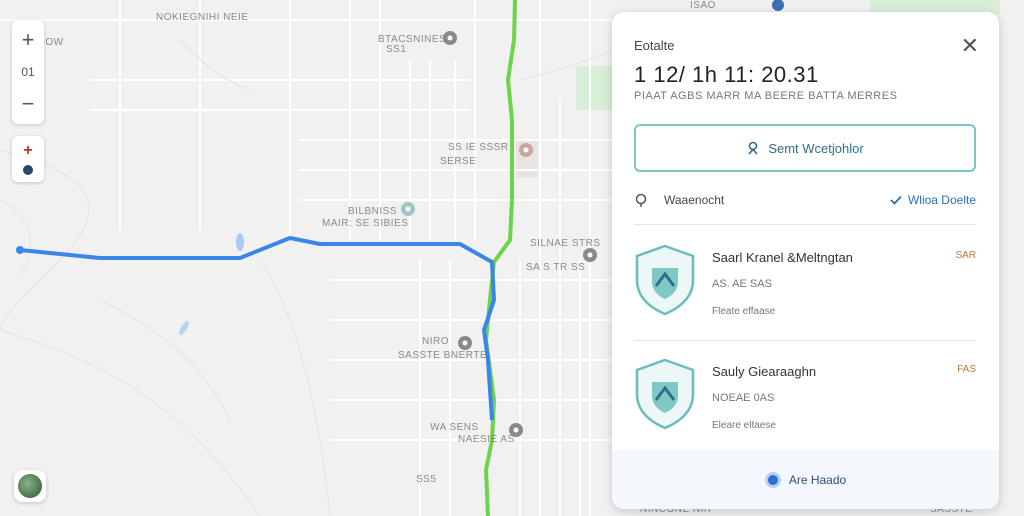  What do you see at coordinates (486, 439) in the screenshot?
I see `map-label: NAESIE AS` at bounding box center [486, 439].